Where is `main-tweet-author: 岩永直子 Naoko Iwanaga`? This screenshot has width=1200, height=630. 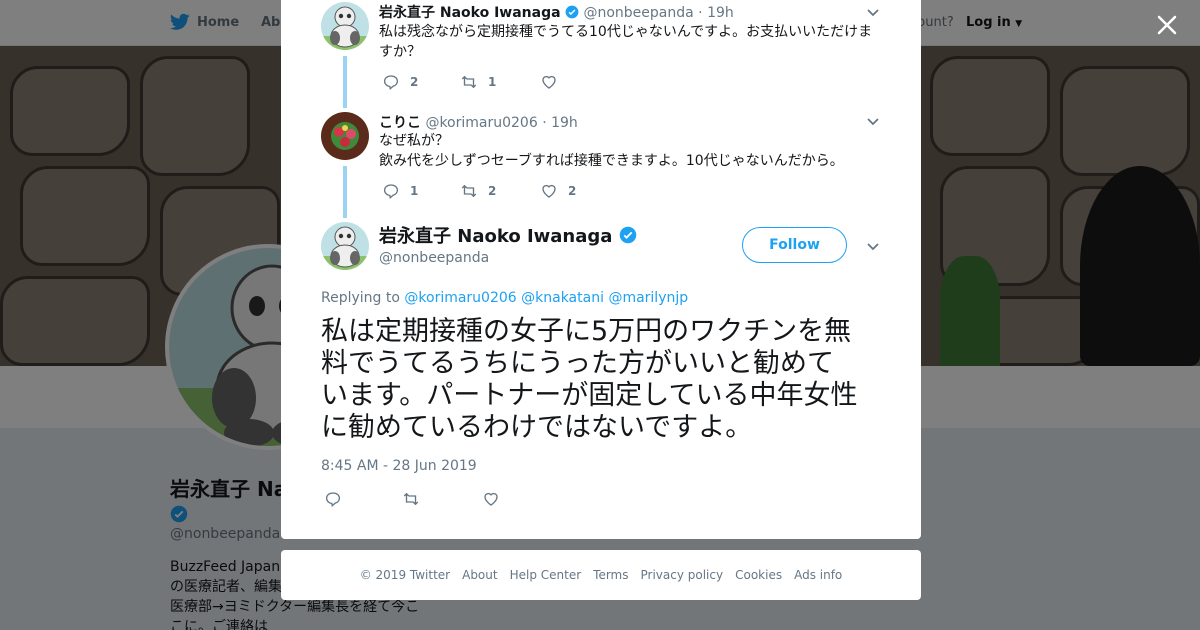
main-tweet-author: 岩永直子 Naoko Iwanaga is located at coordinates (508, 235).